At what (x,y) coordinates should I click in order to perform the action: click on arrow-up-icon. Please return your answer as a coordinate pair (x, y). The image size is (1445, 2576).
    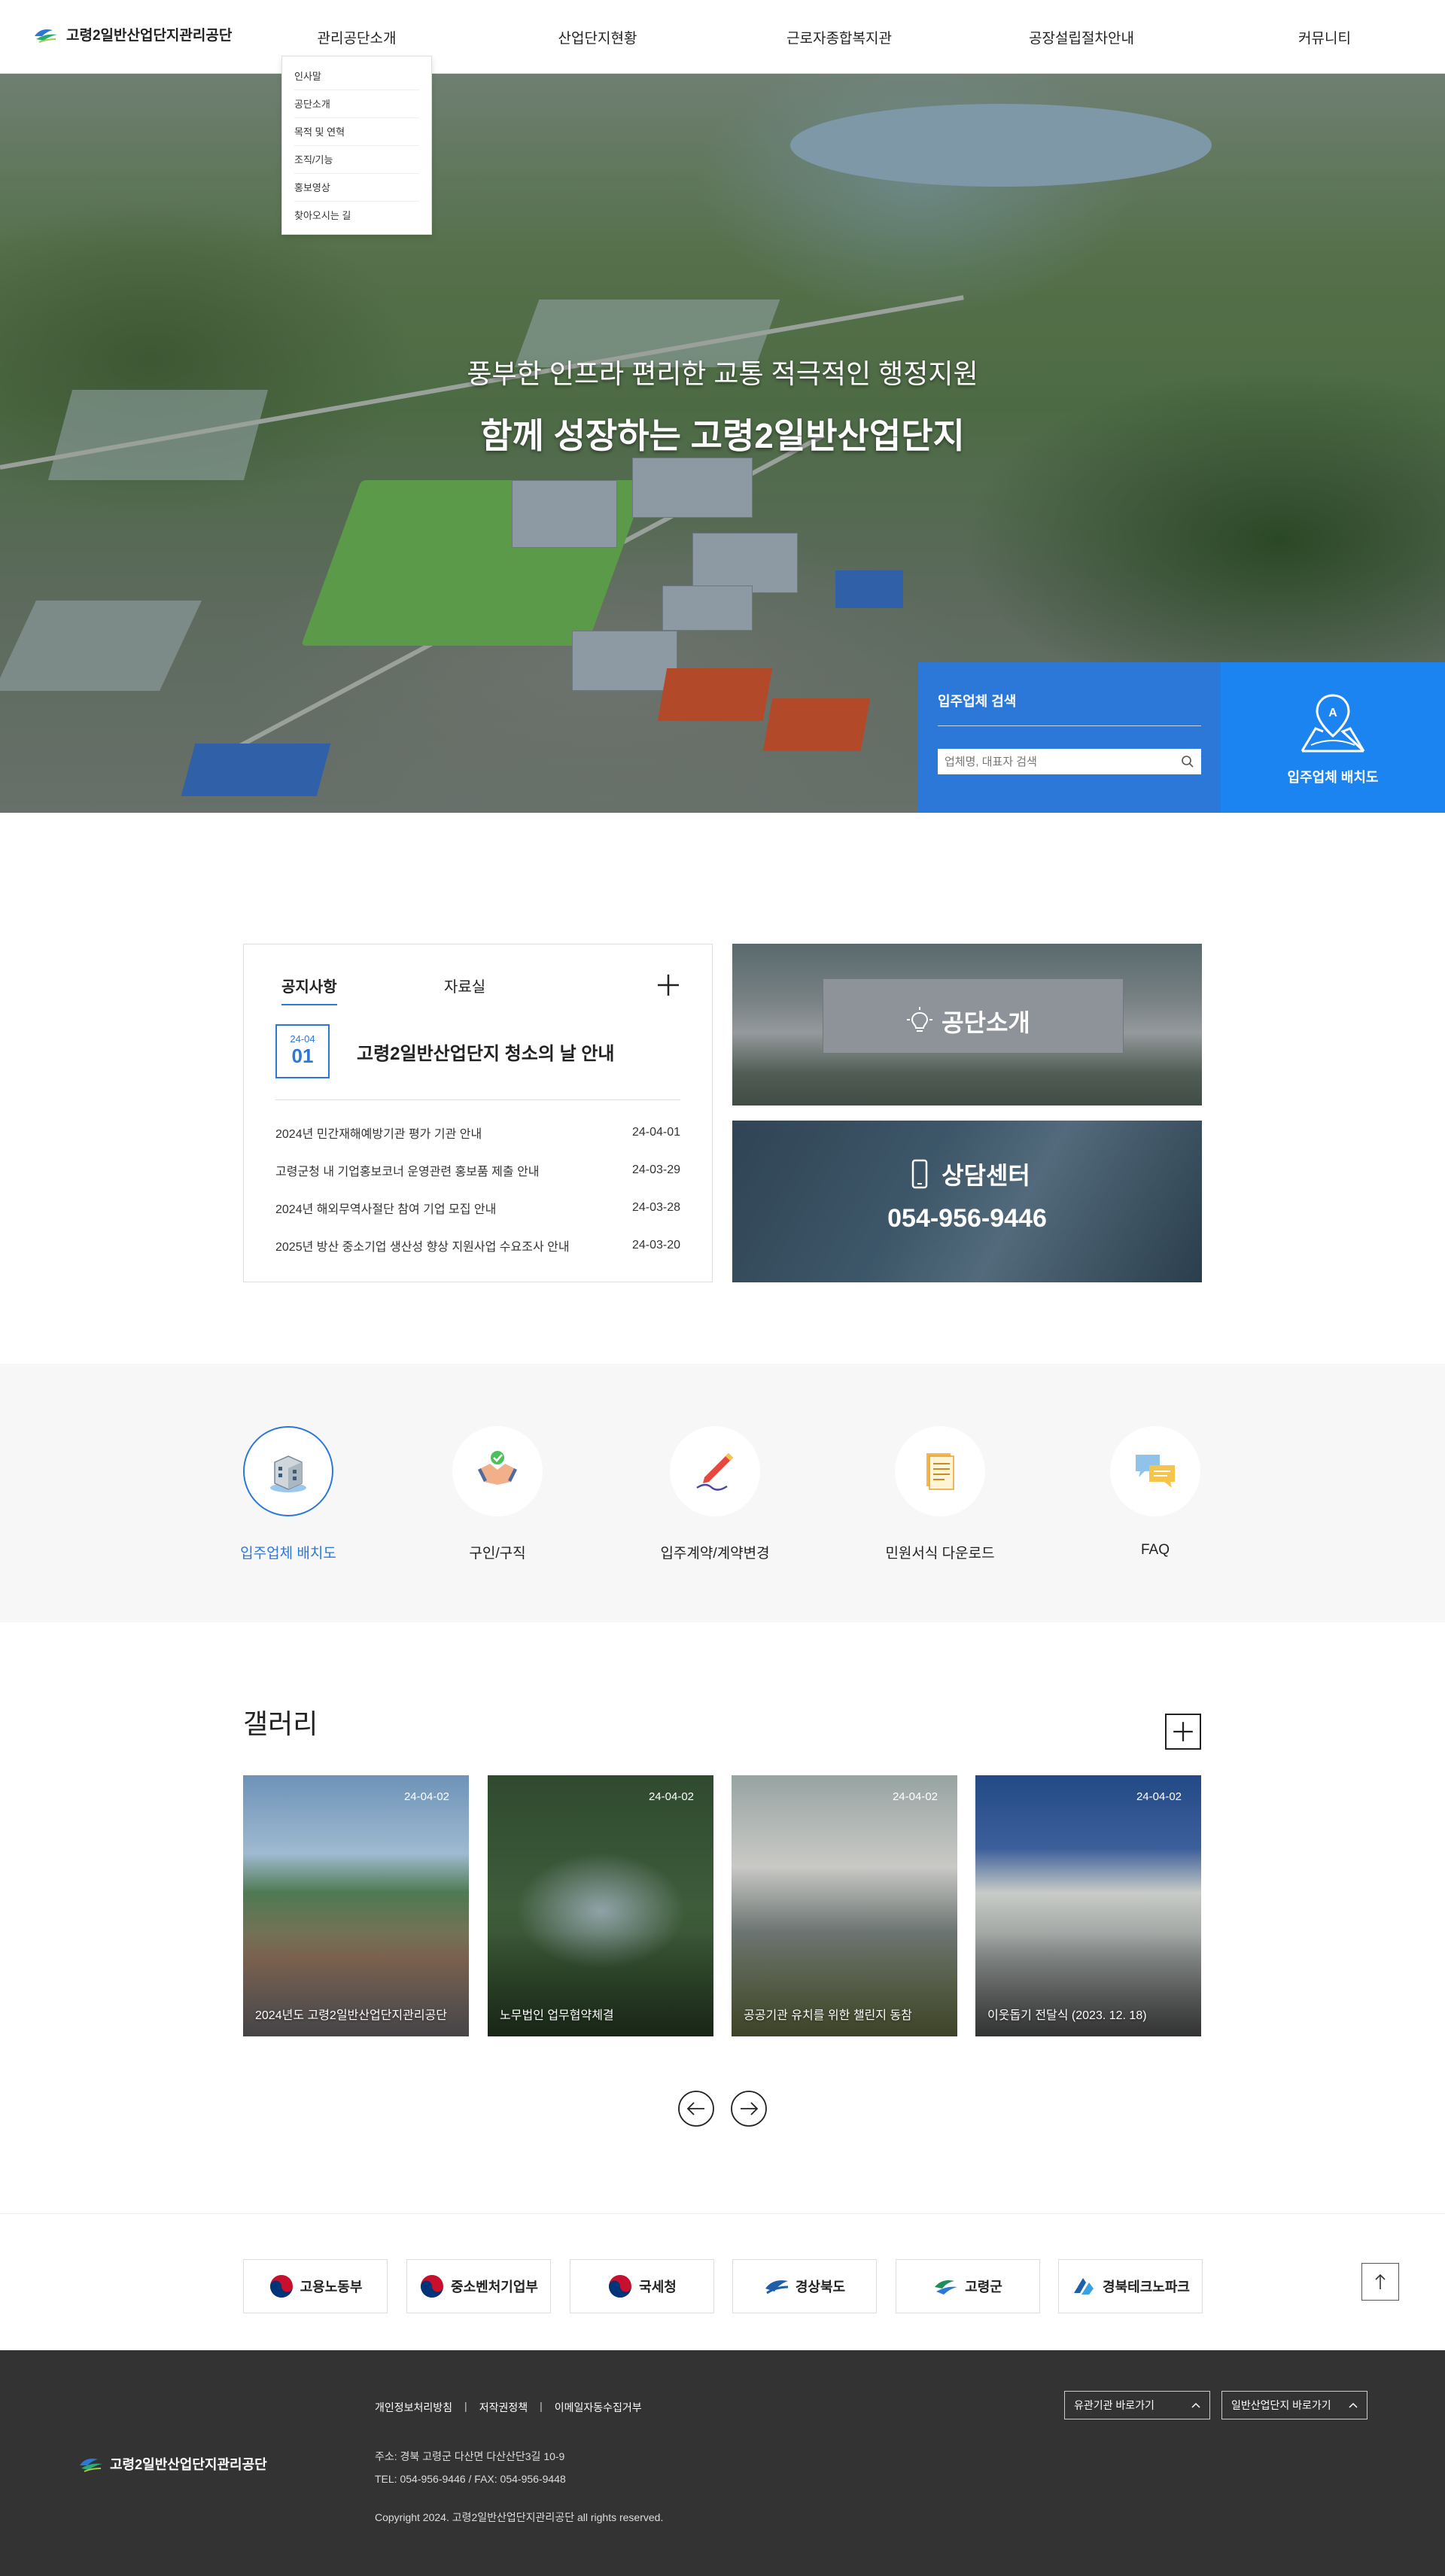
    Looking at the image, I should click on (1380, 2281).